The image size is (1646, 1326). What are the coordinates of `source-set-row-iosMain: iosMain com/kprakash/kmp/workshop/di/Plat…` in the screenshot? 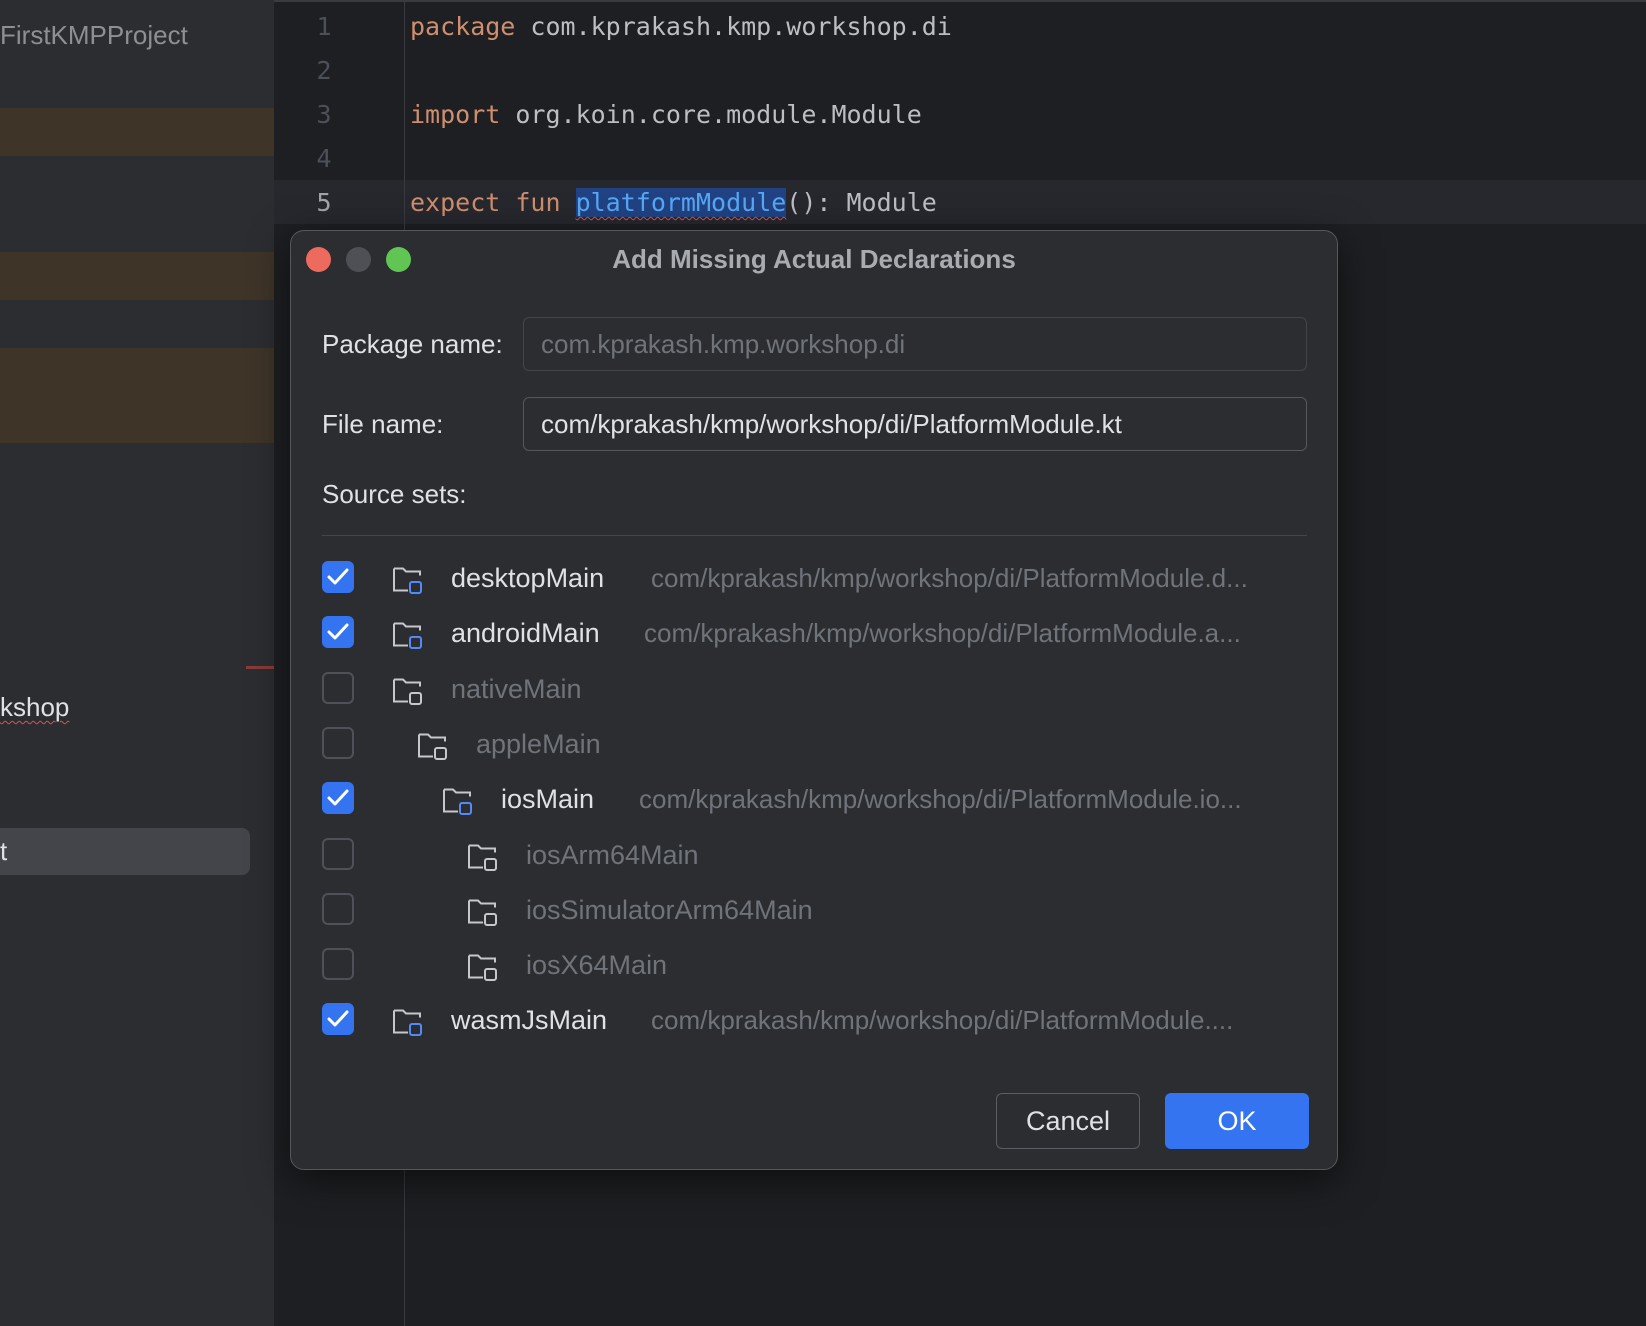 It's located at (814, 799).